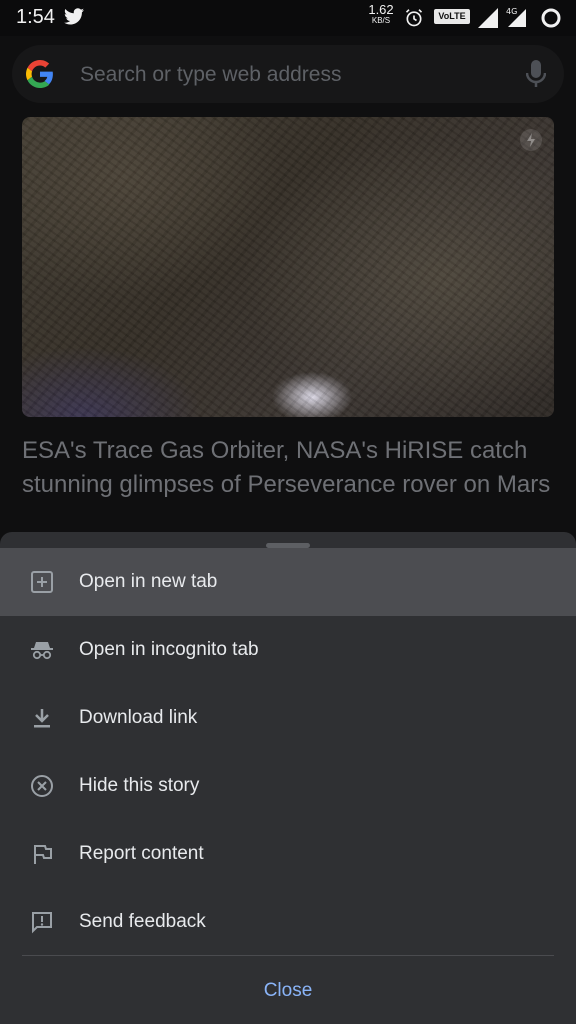  I want to click on search-input, so click(280, 75).